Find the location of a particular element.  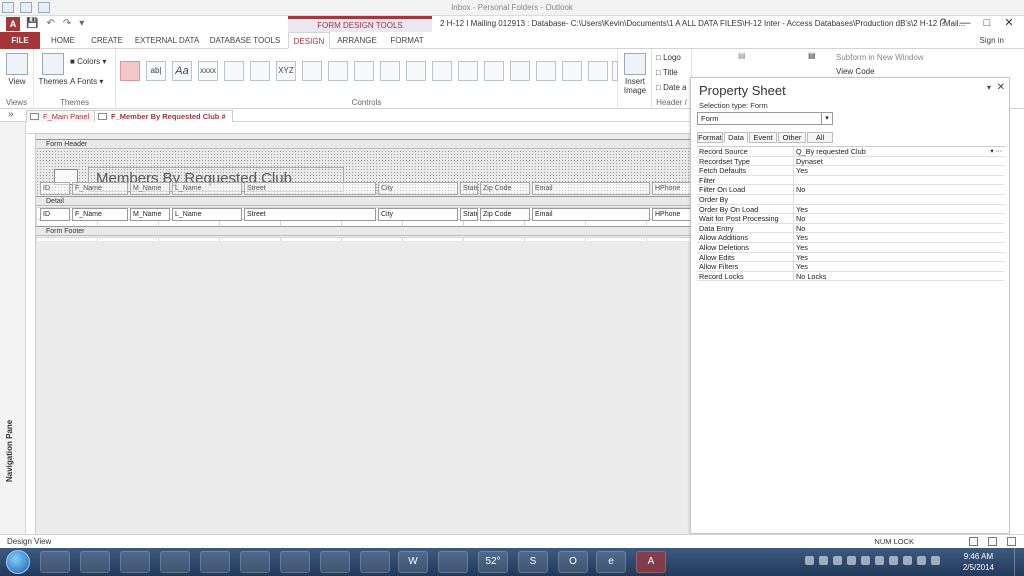

chart-tool-icon is located at coordinates (364, 71).